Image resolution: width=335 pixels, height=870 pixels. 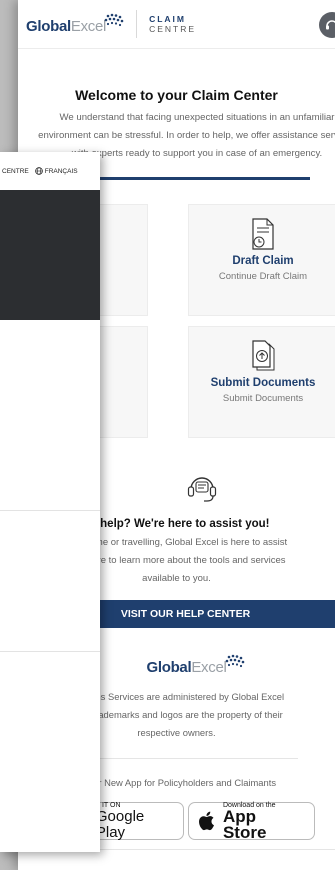 I want to click on headset-icon, so click(x=330, y=25).